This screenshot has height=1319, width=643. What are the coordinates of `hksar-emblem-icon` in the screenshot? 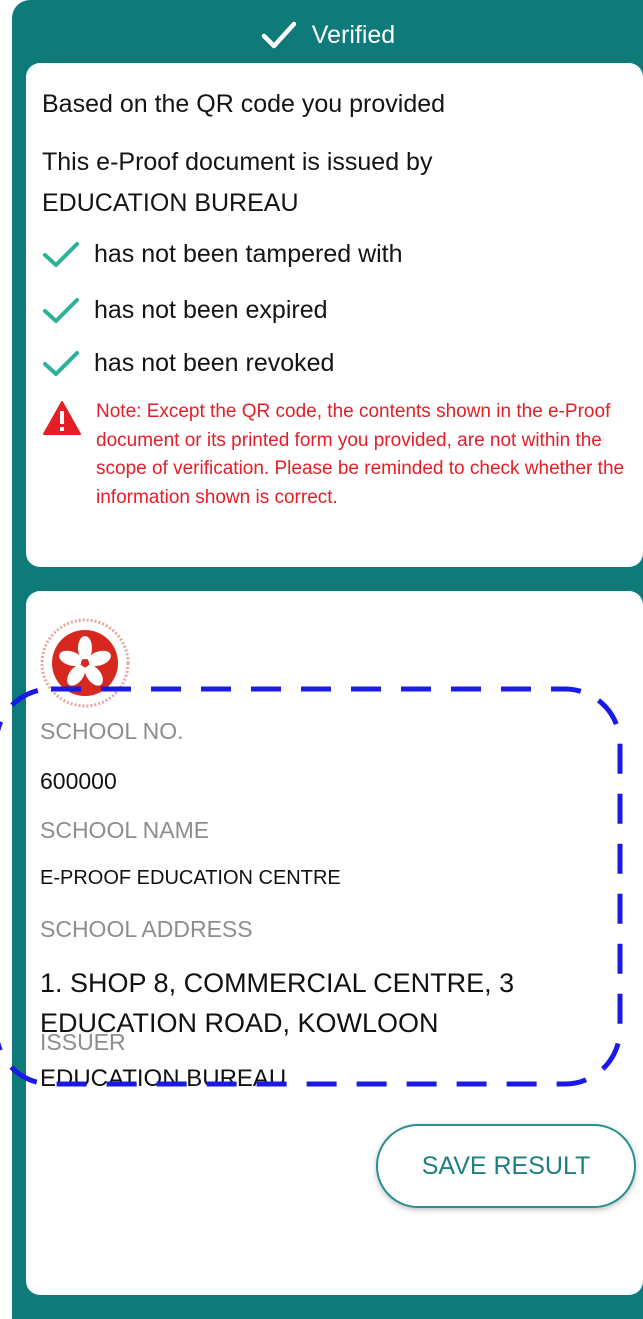 It's located at (85, 663).